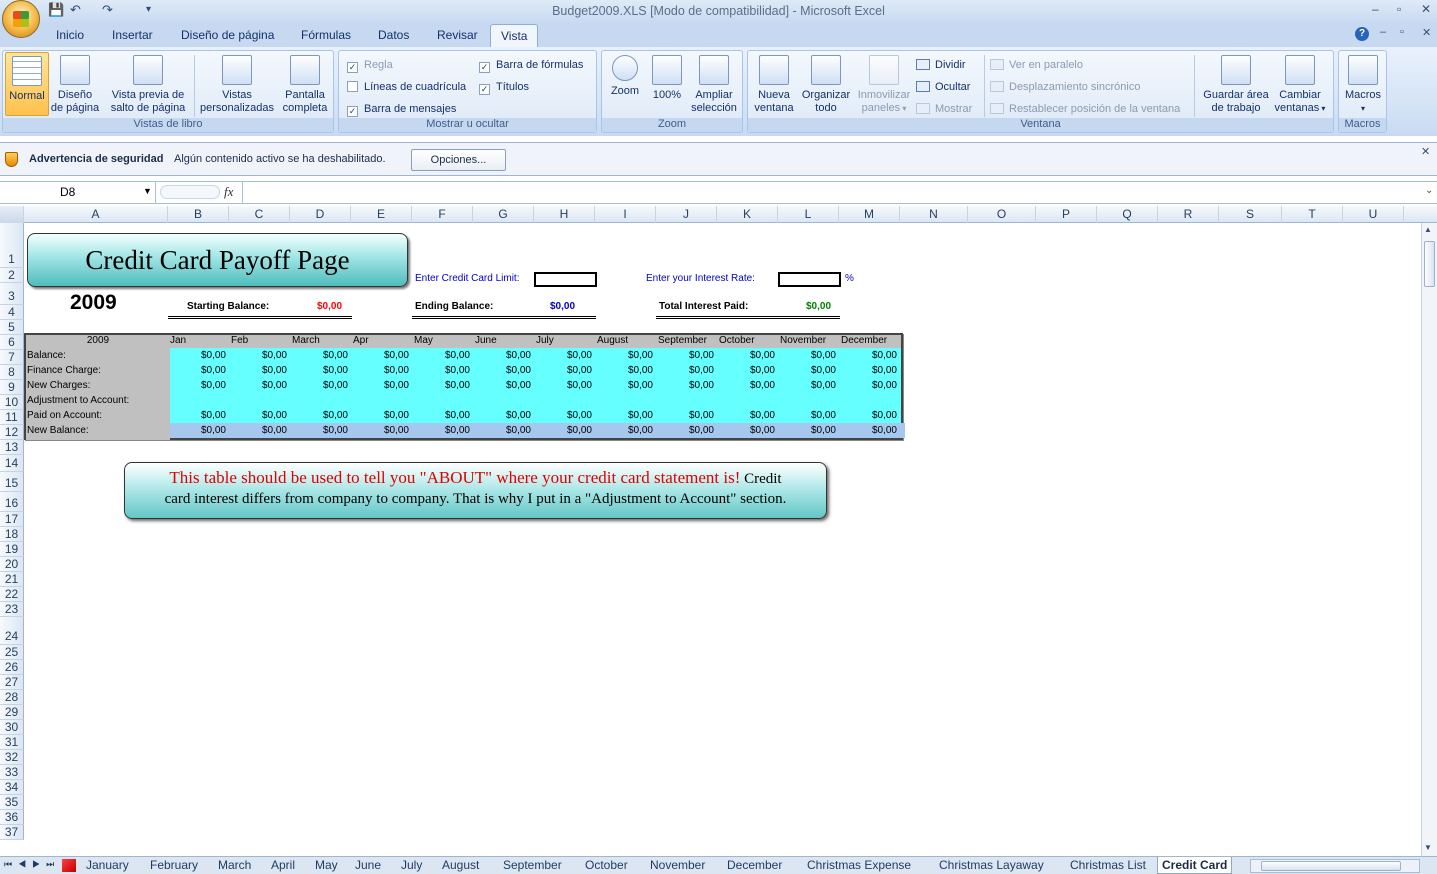 Image resolution: width=1437 pixels, height=874 pixels. I want to click on column-header: P, so click(1066, 214).